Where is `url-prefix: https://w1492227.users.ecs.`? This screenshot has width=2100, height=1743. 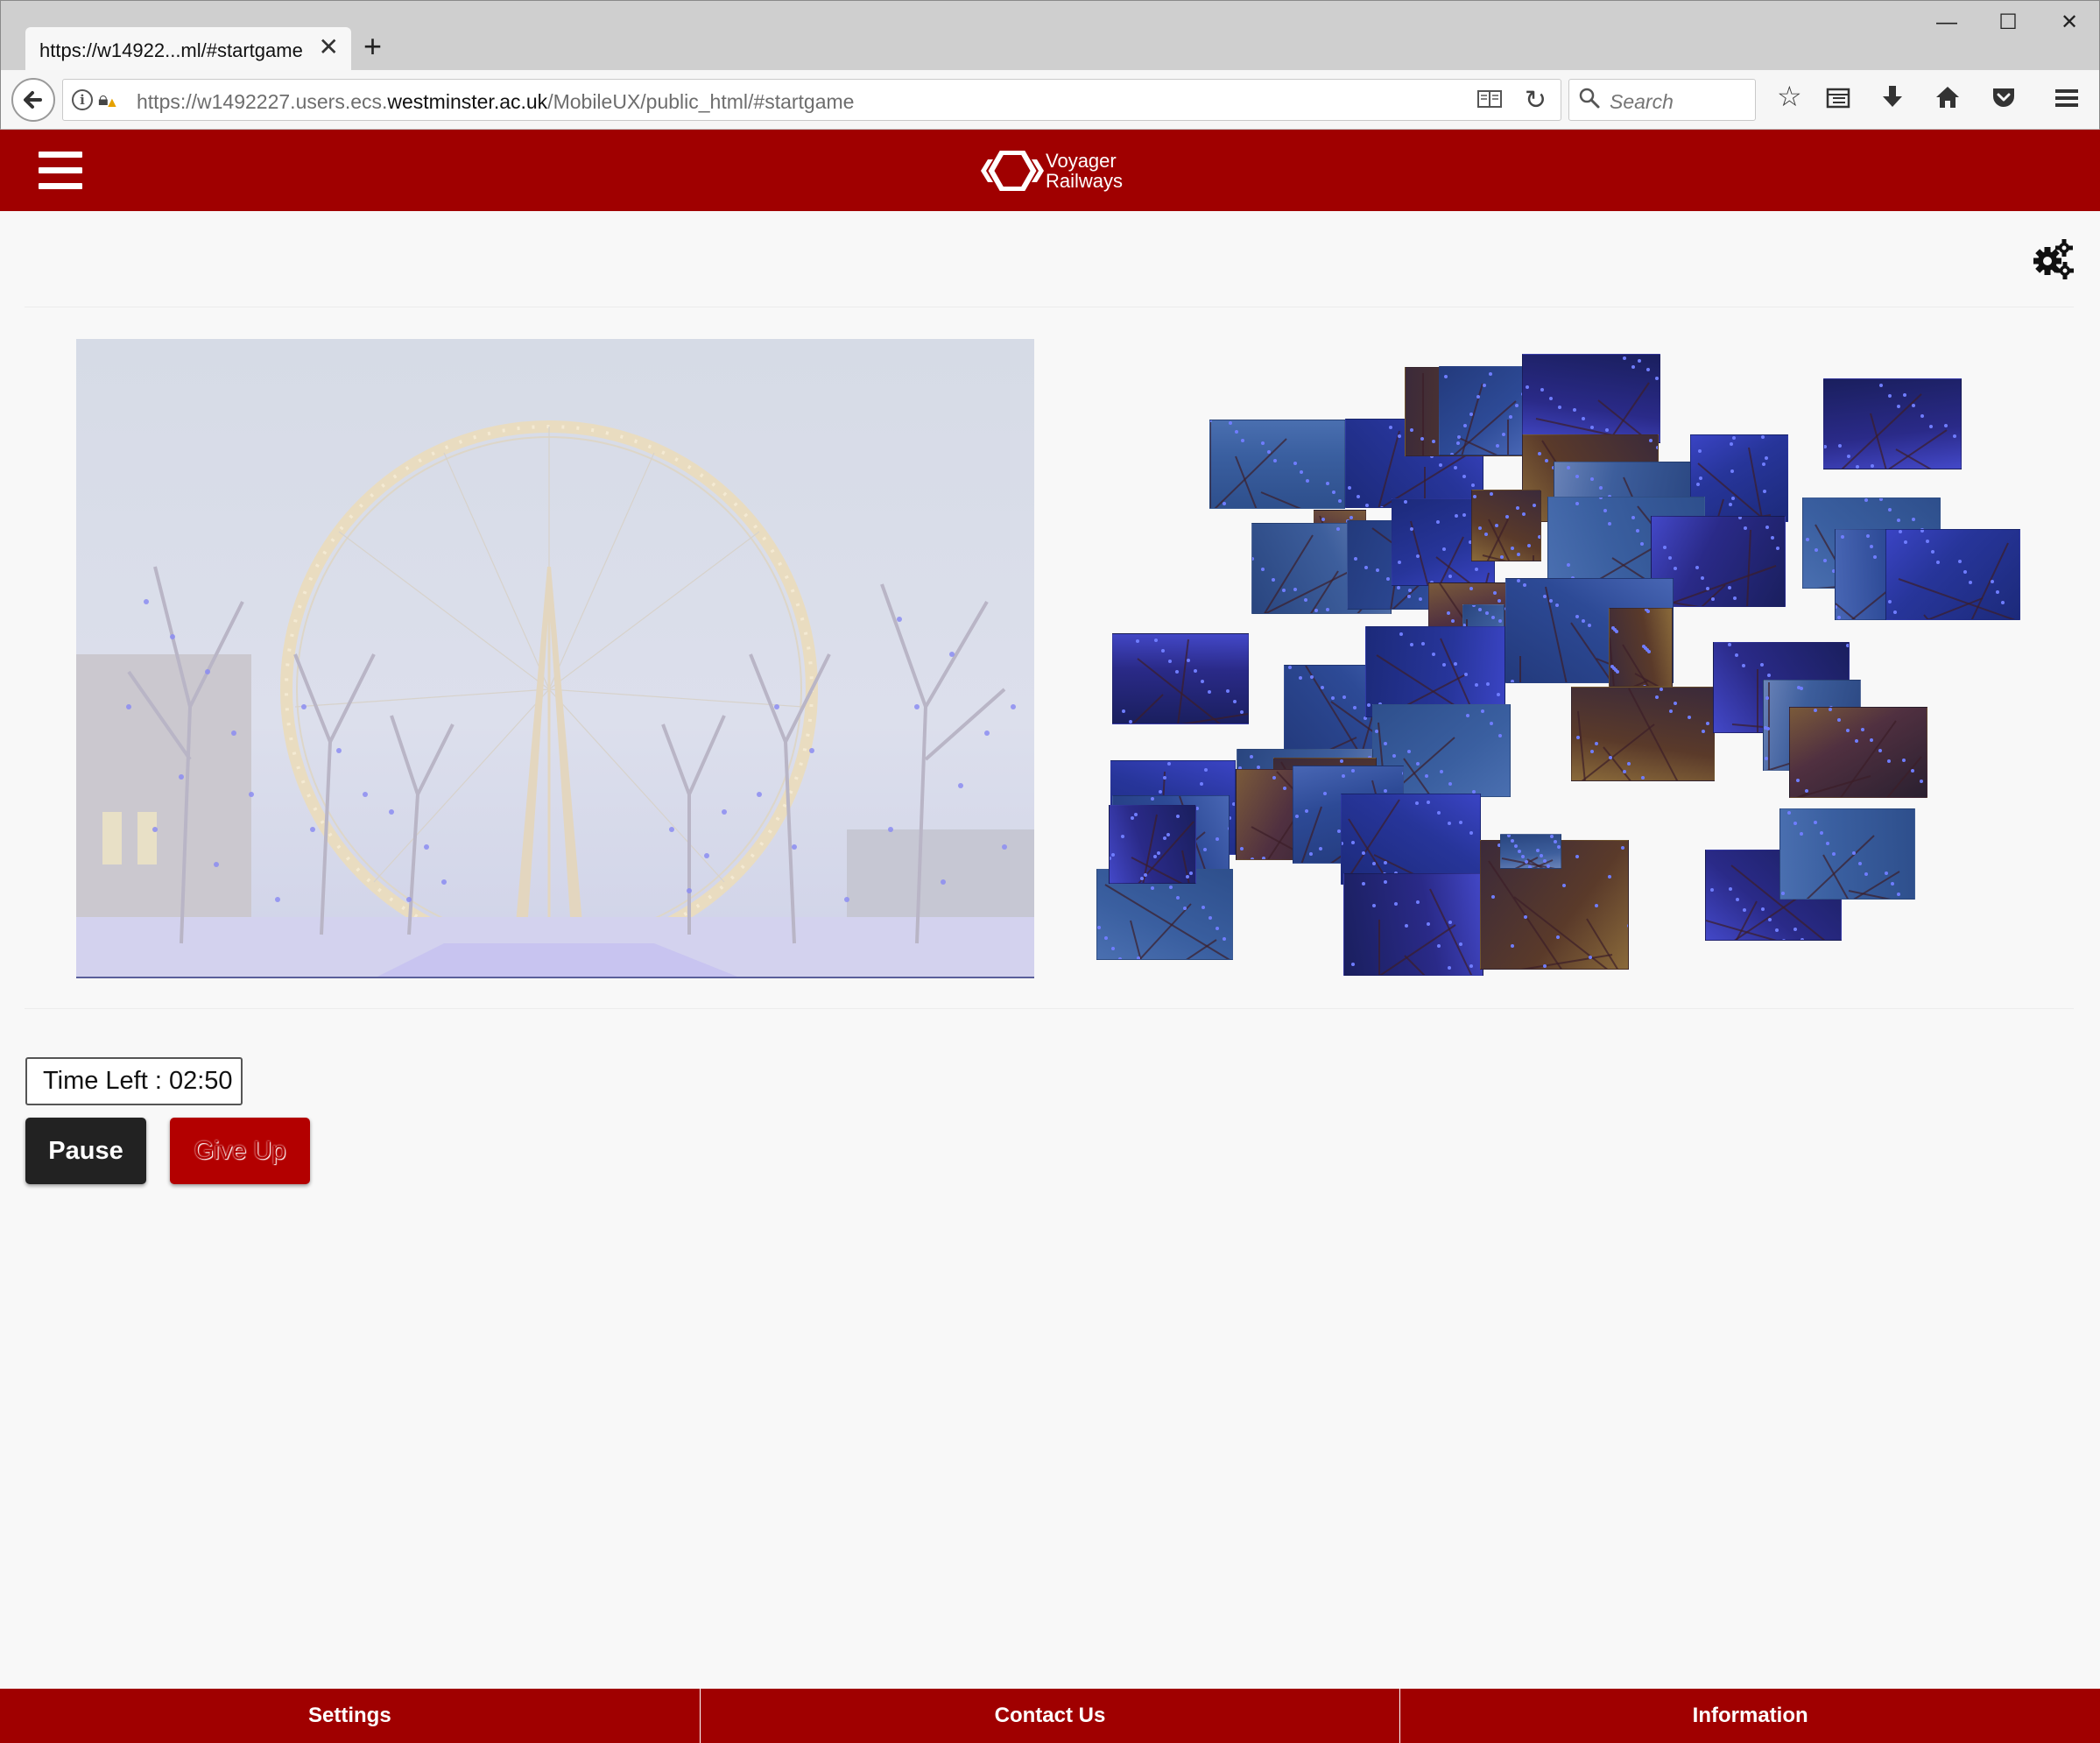
url-prefix: https://w1492227.users.ecs. is located at coordinates (262, 101).